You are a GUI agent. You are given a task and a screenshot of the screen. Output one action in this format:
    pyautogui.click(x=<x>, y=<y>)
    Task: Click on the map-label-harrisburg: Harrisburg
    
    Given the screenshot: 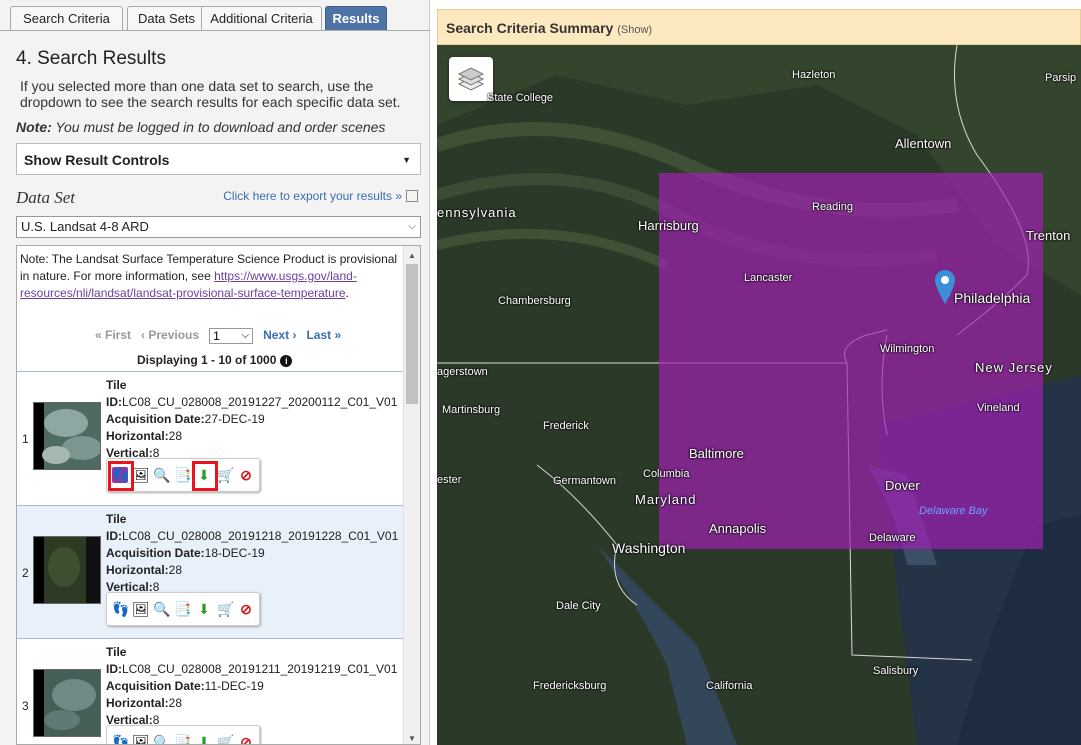 What is the action you would take?
    pyautogui.click(x=668, y=225)
    